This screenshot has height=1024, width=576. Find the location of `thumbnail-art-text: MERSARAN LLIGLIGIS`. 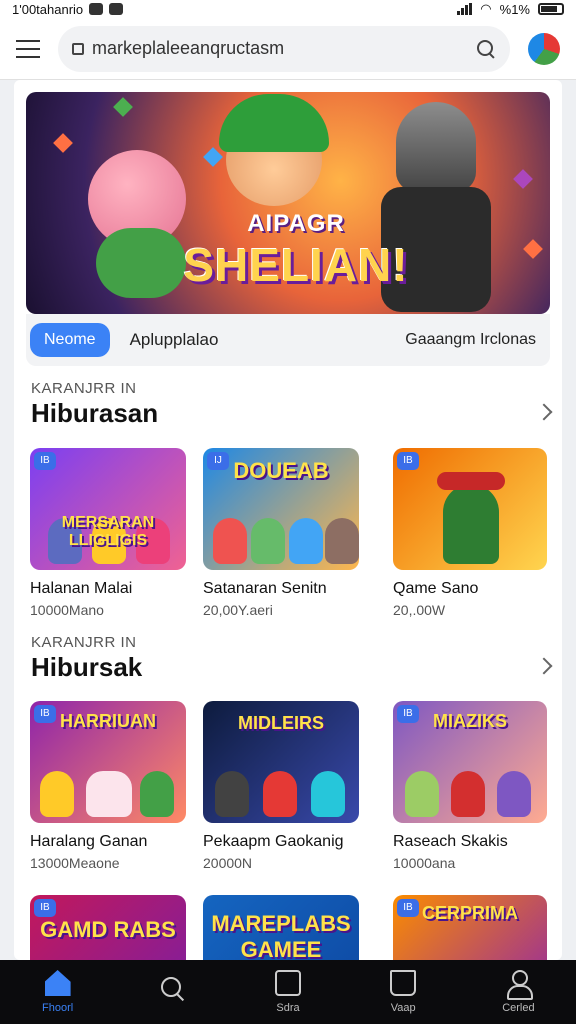

thumbnail-art-text: MERSARAN LLIGLIGIS is located at coordinates (108, 531).